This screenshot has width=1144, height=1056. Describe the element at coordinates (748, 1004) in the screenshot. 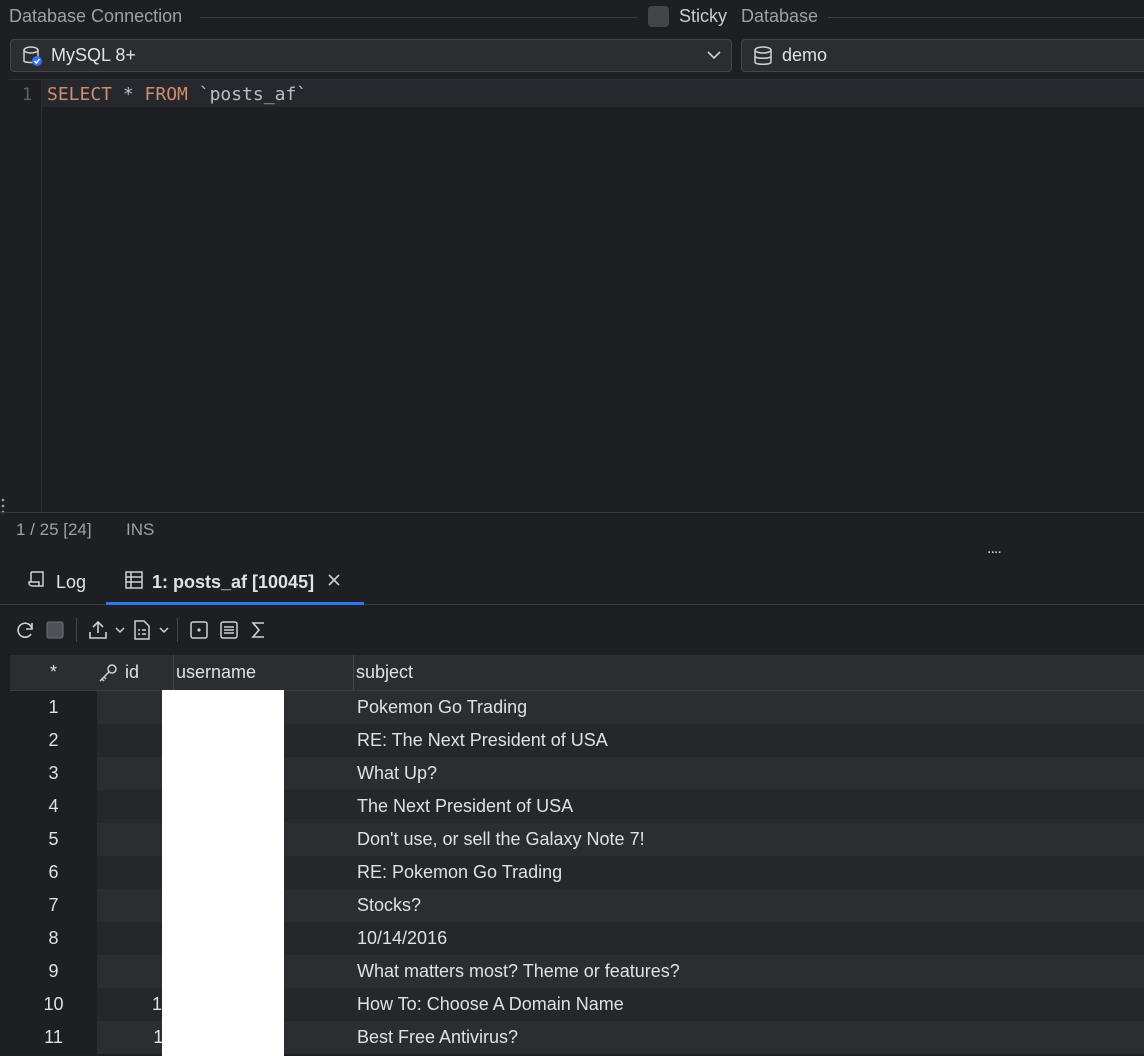

I see `cell-subject: How To: Choose A Domain Name` at that location.